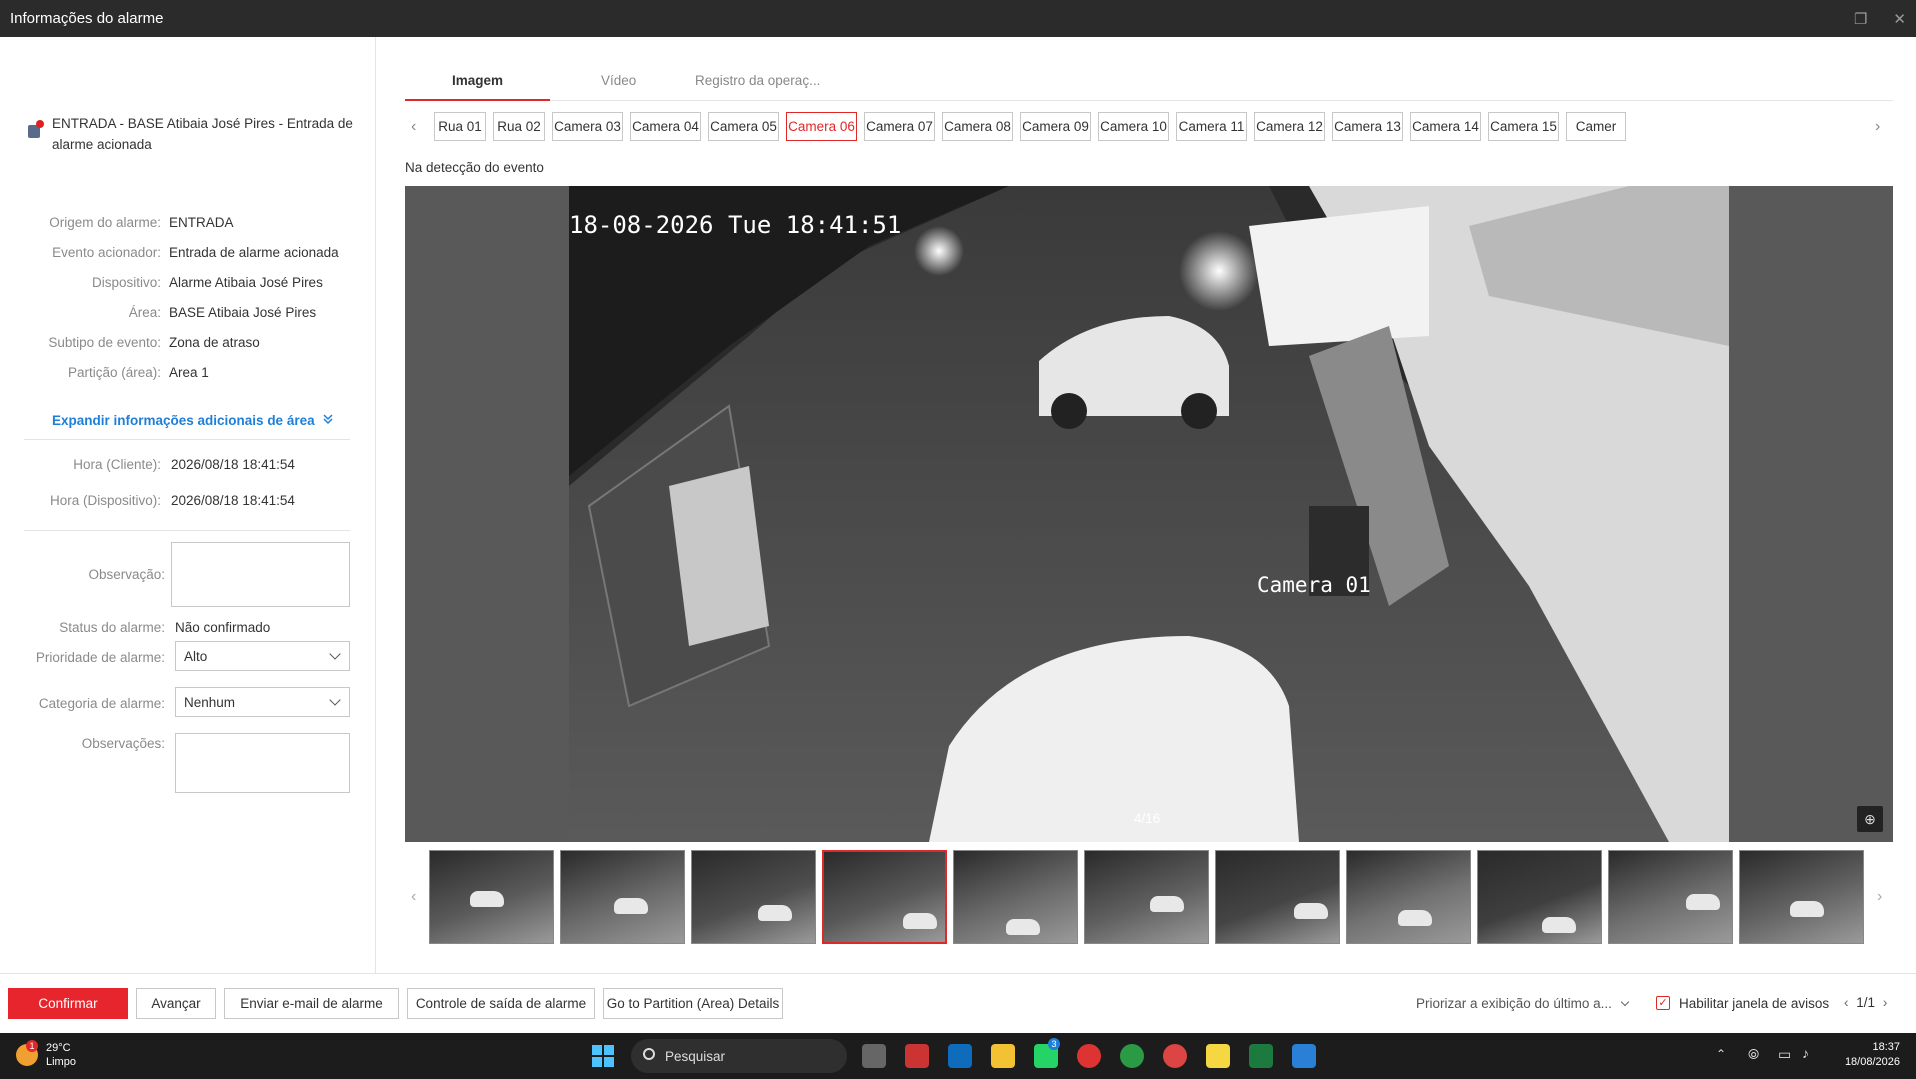 This screenshot has height=1079, width=1916. I want to click on alarm-detail-label: Partição (área):, so click(114, 372).